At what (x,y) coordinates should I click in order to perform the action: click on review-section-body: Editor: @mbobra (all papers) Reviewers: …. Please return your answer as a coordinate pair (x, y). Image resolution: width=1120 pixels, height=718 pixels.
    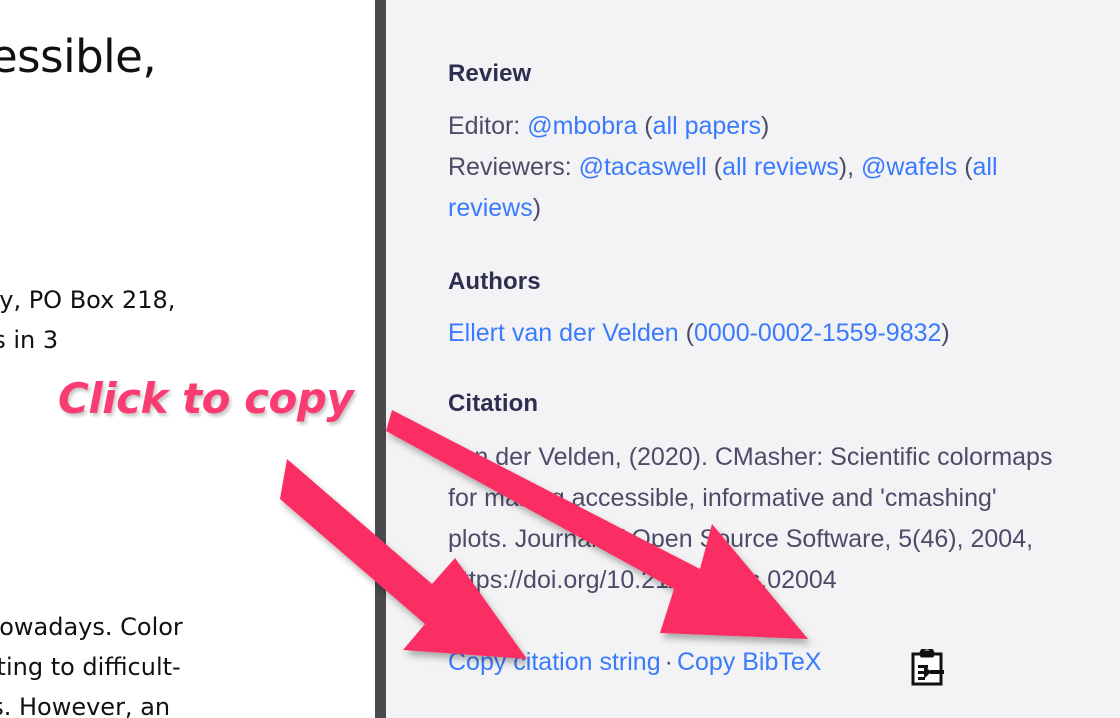
    Looking at the image, I should click on (723, 167).